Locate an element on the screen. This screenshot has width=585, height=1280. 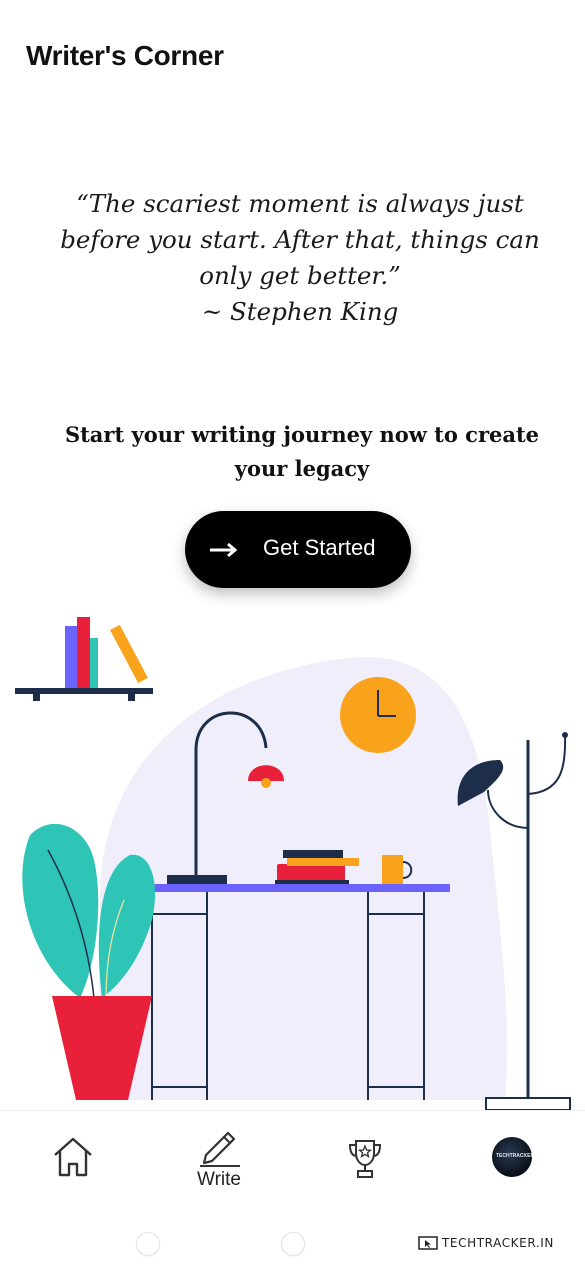
watermark: TECHTRACKER.IN is located at coordinates (486, 1243).